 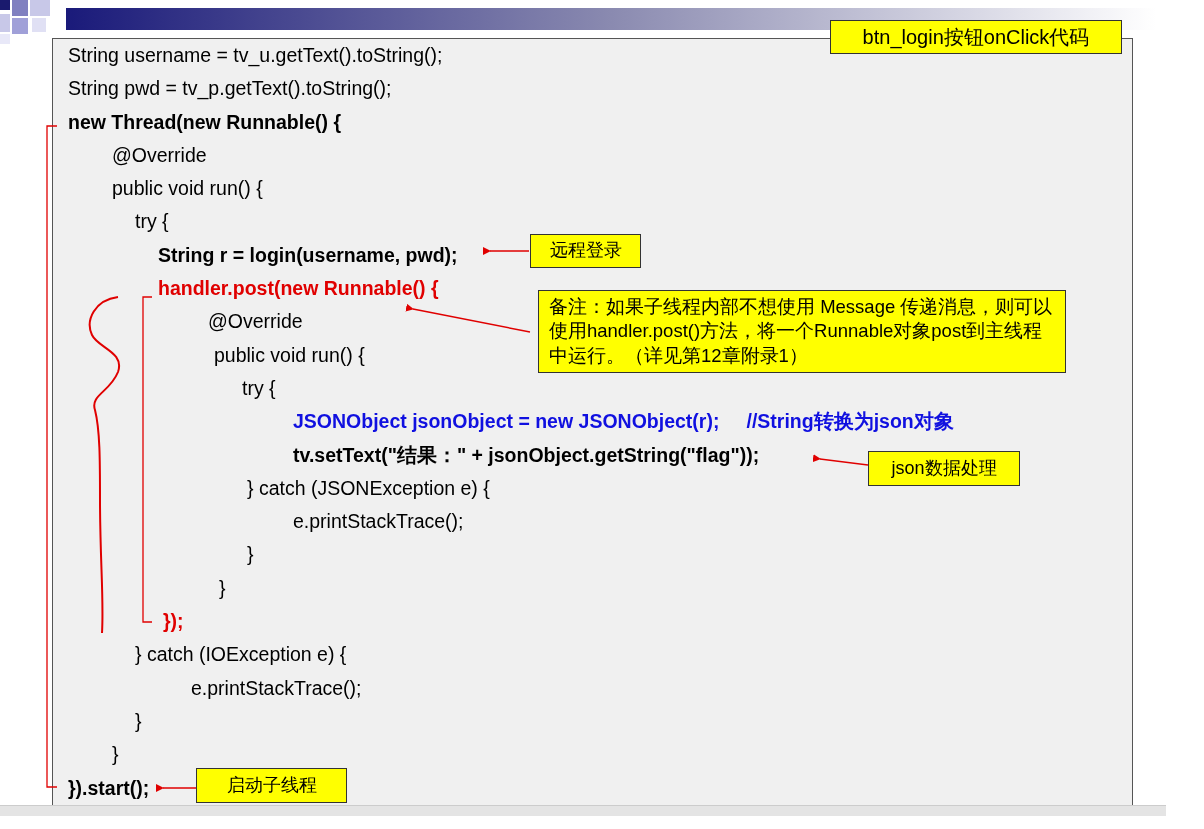 What do you see at coordinates (241, 654) in the screenshot?
I see `code-line: } catch (IOException e) {` at bounding box center [241, 654].